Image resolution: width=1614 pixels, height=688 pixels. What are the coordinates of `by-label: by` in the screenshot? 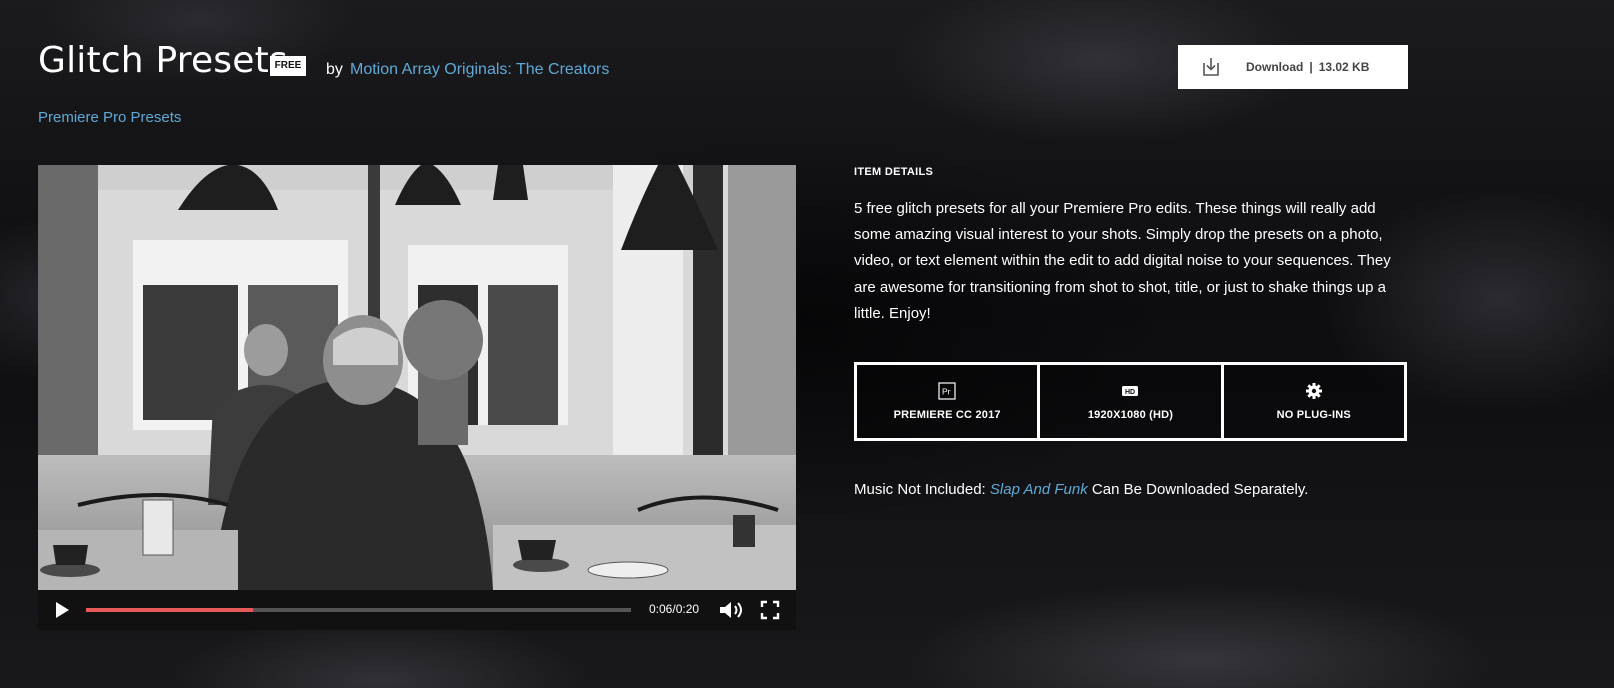 It's located at (334, 69).